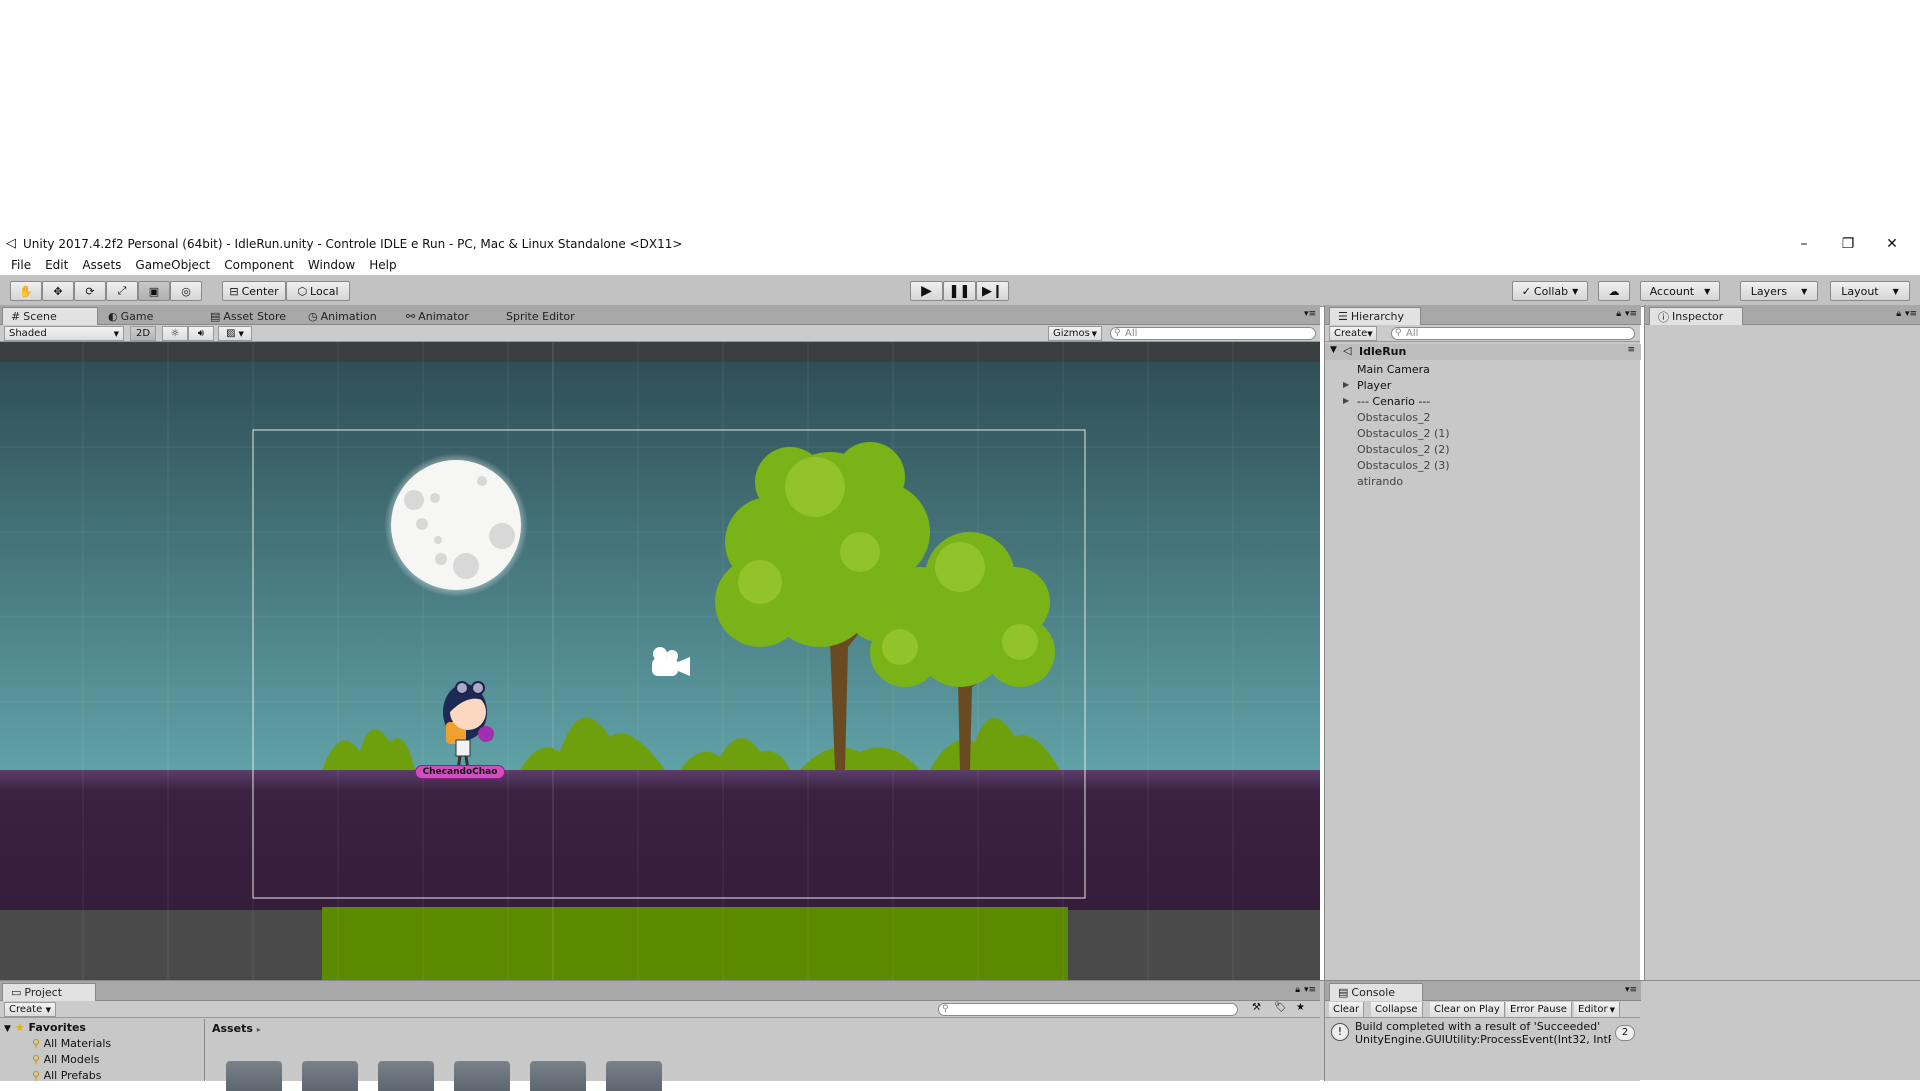  What do you see at coordinates (90, 291) in the screenshot?
I see `rotate-tool-button: ⟳` at bounding box center [90, 291].